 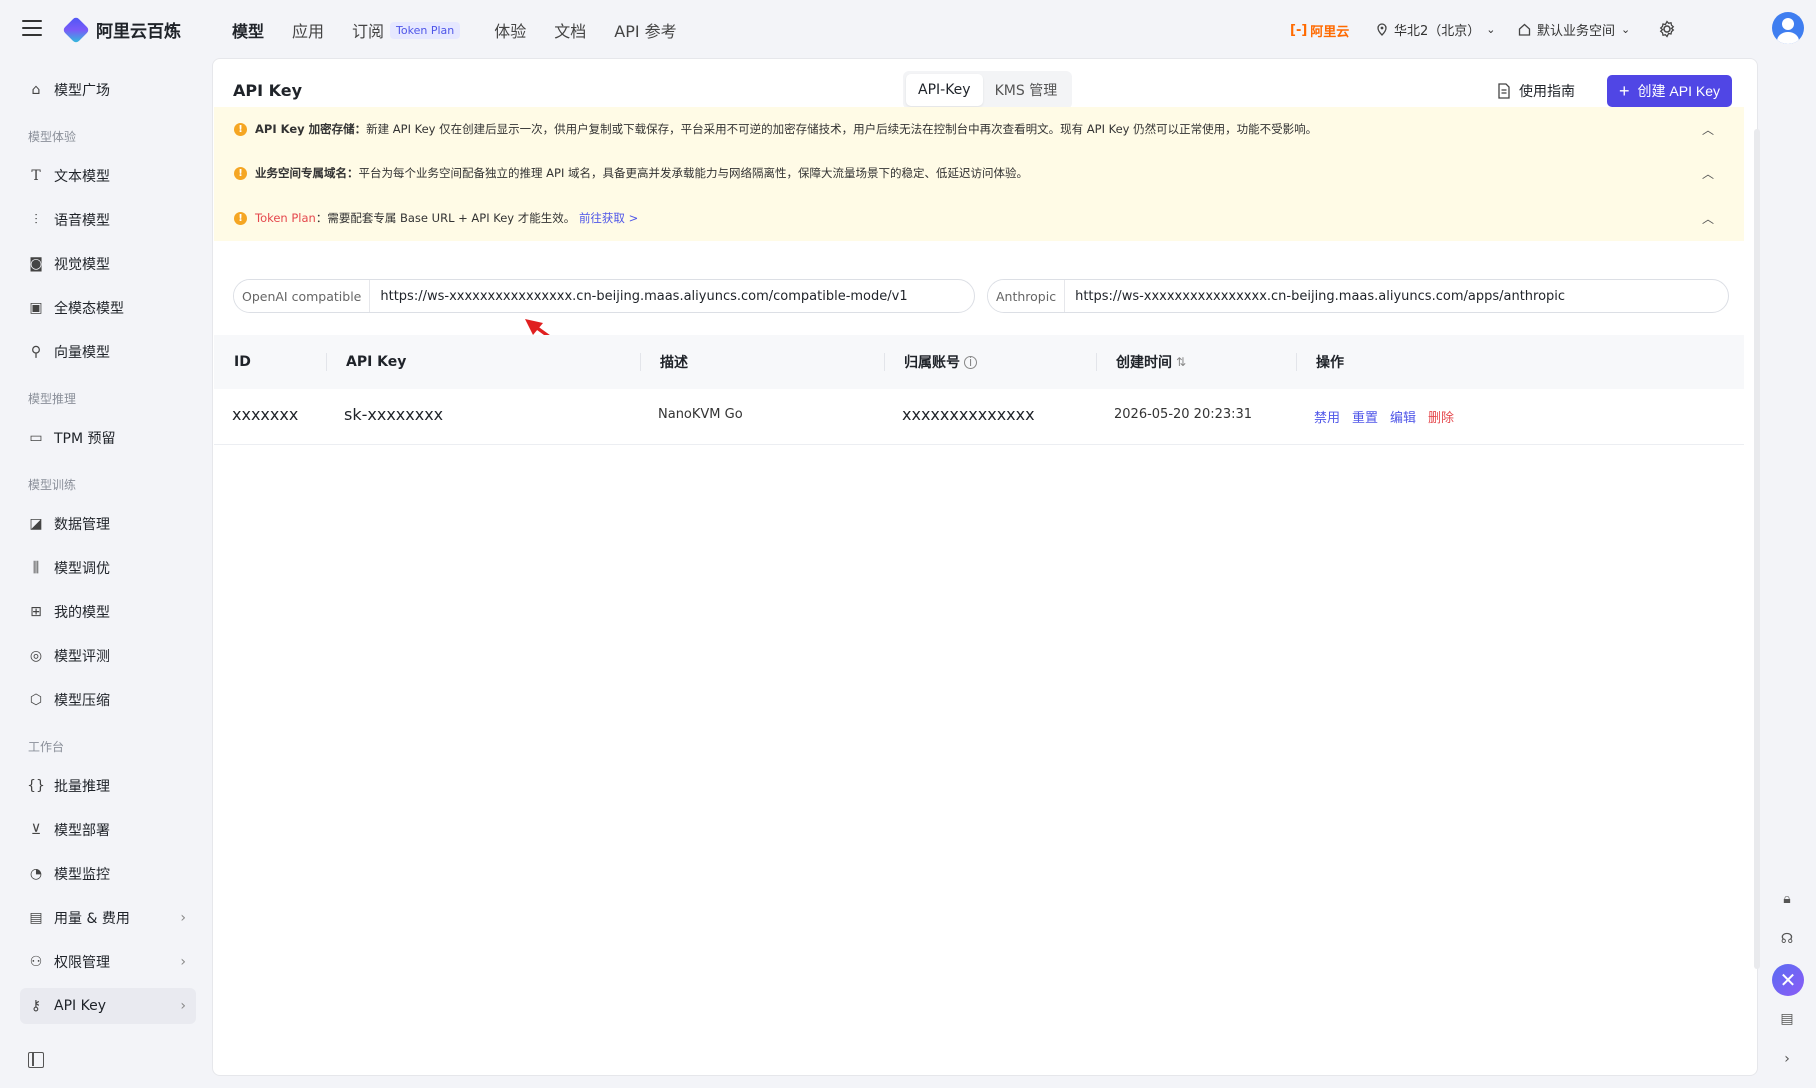 What do you see at coordinates (36, 1006) in the screenshot?
I see `key-icon: ⚷` at bounding box center [36, 1006].